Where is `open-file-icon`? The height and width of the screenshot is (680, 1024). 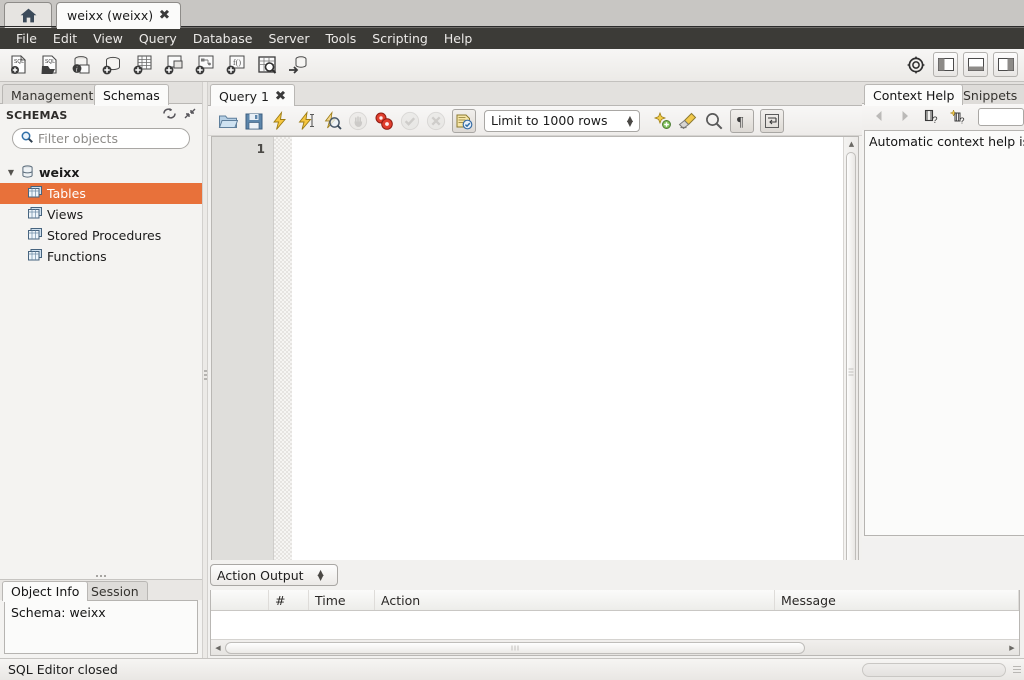
open-file-icon is located at coordinates (228, 121).